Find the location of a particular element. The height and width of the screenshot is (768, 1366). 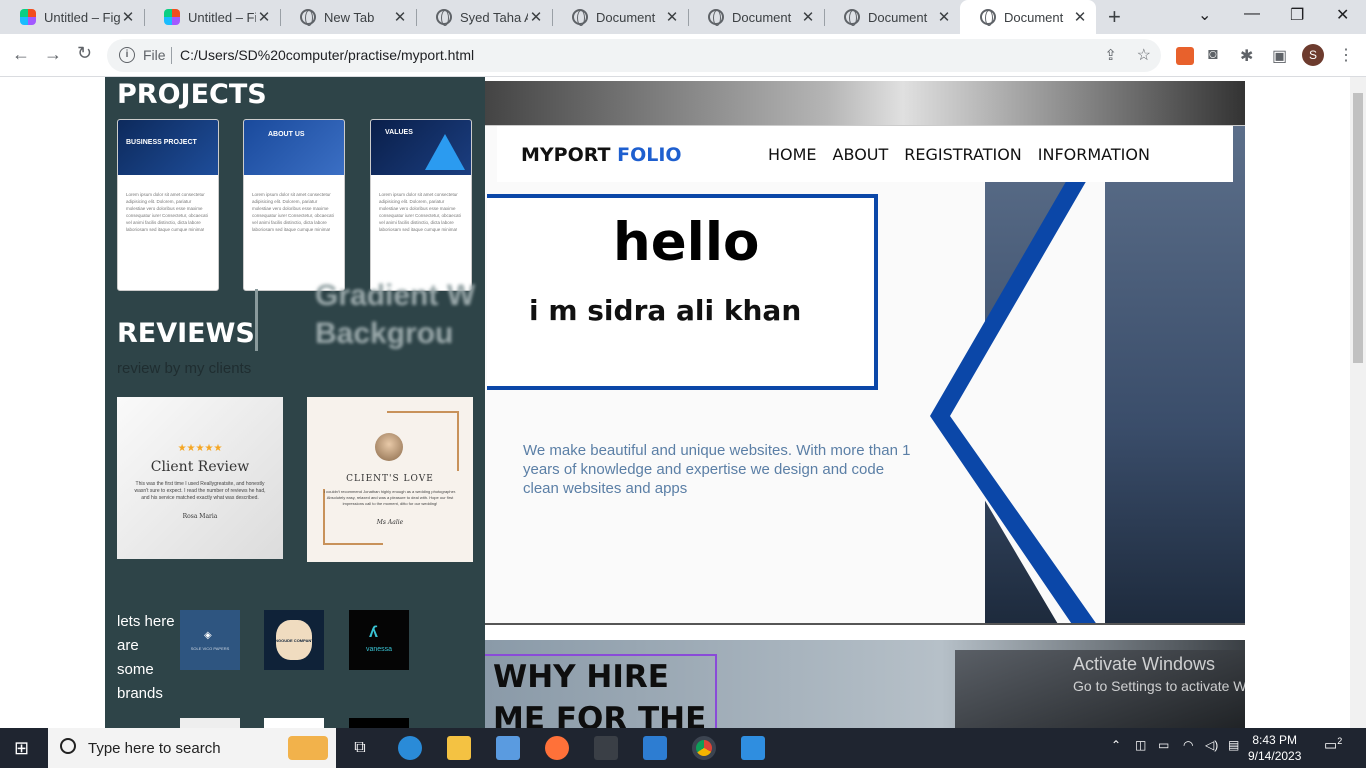

blue-chevron-graphic is located at coordinates (1017, 394).